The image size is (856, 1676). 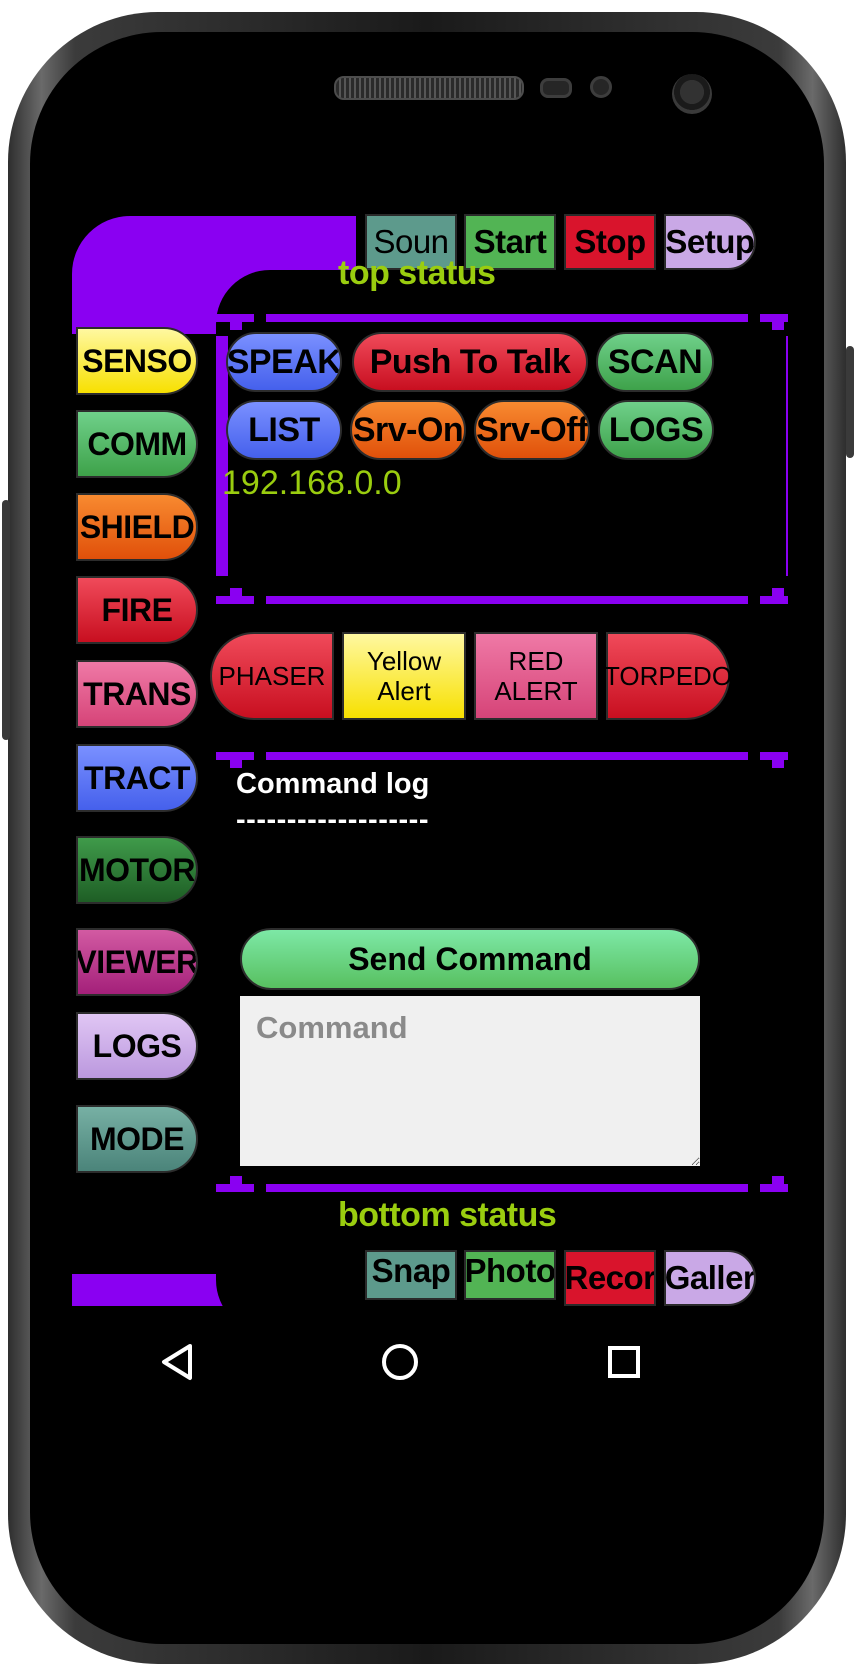 What do you see at coordinates (532, 430) in the screenshot?
I see `srv-off-button: Srv-Off` at bounding box center [532, 430].